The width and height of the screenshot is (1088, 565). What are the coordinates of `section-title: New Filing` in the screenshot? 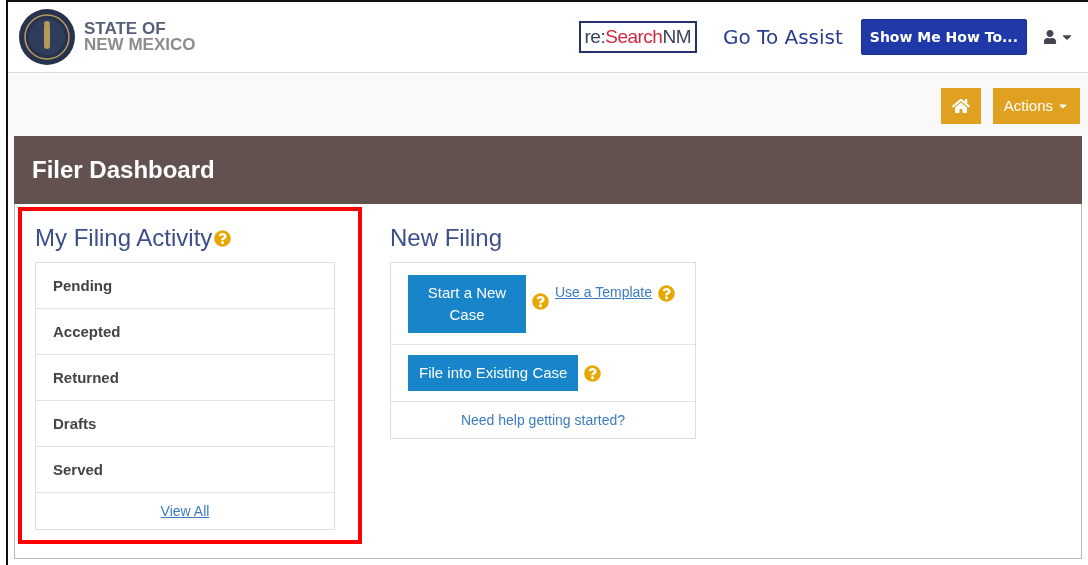 It's located at (446, 238).